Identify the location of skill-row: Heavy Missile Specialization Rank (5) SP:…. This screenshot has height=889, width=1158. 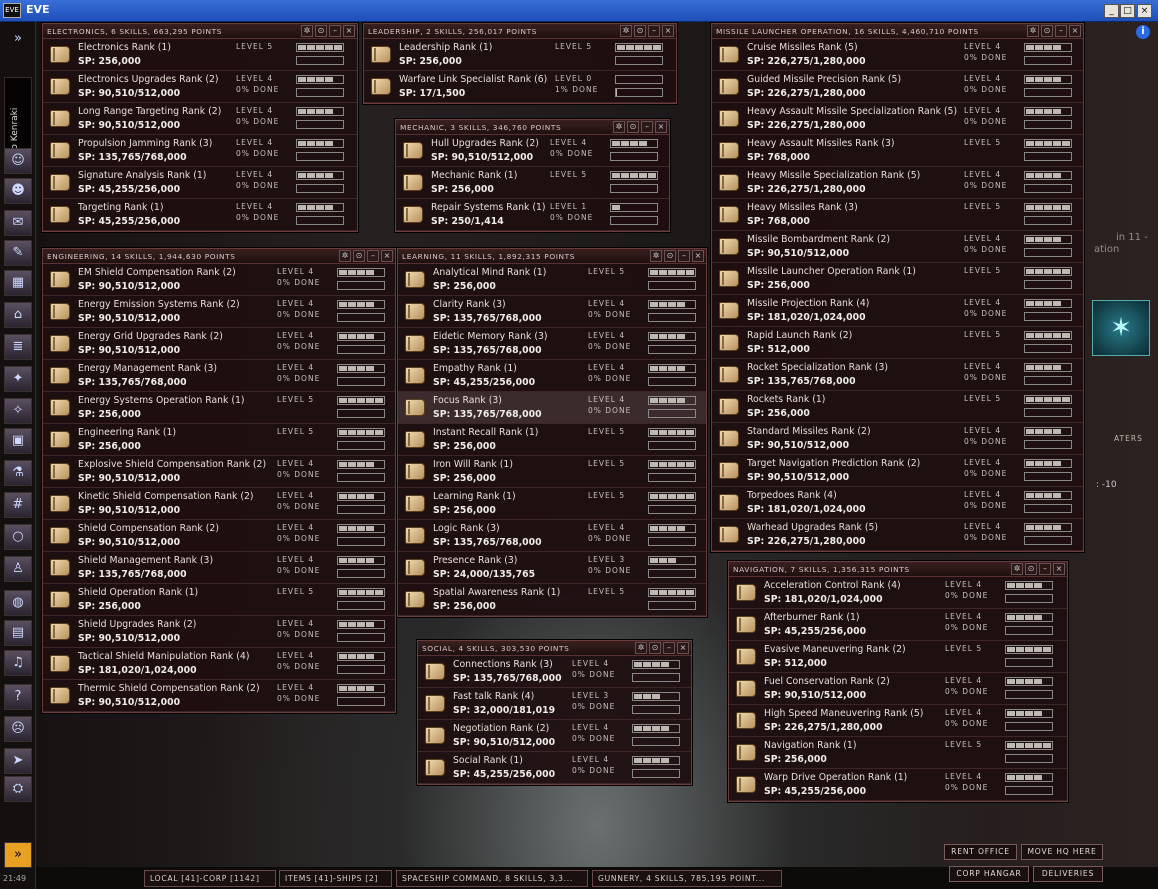
(897, 183).